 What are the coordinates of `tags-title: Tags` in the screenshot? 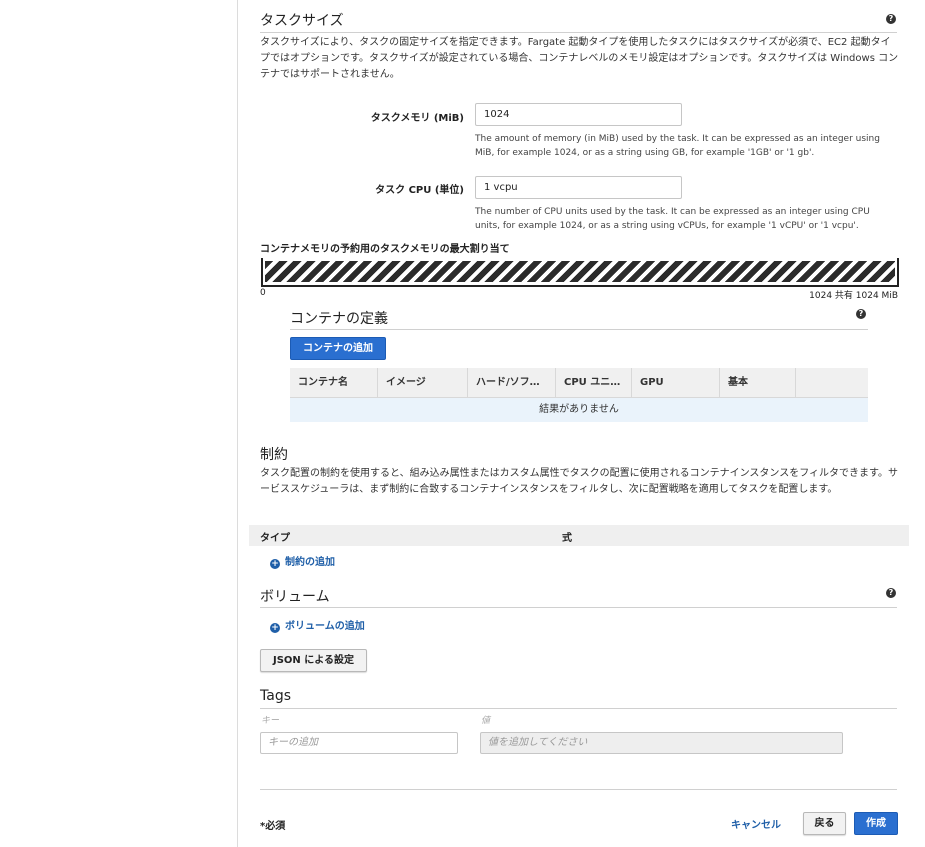 It's located at (275, 696).